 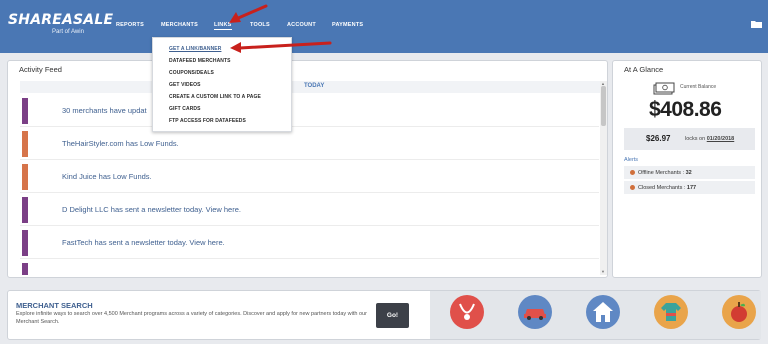 I want to click on alert-count: 32, so click(x=688, y=172).